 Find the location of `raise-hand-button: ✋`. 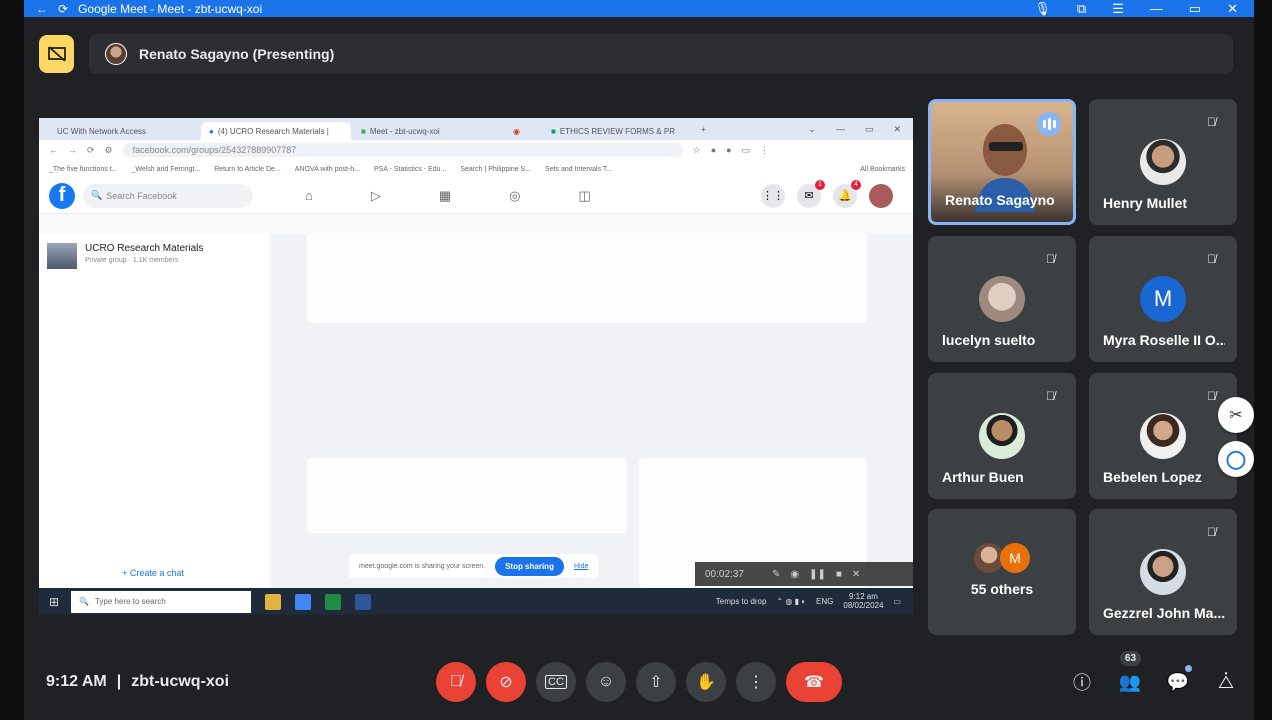

raise-hand-button: ✋ is located at coordinates (706, 682).